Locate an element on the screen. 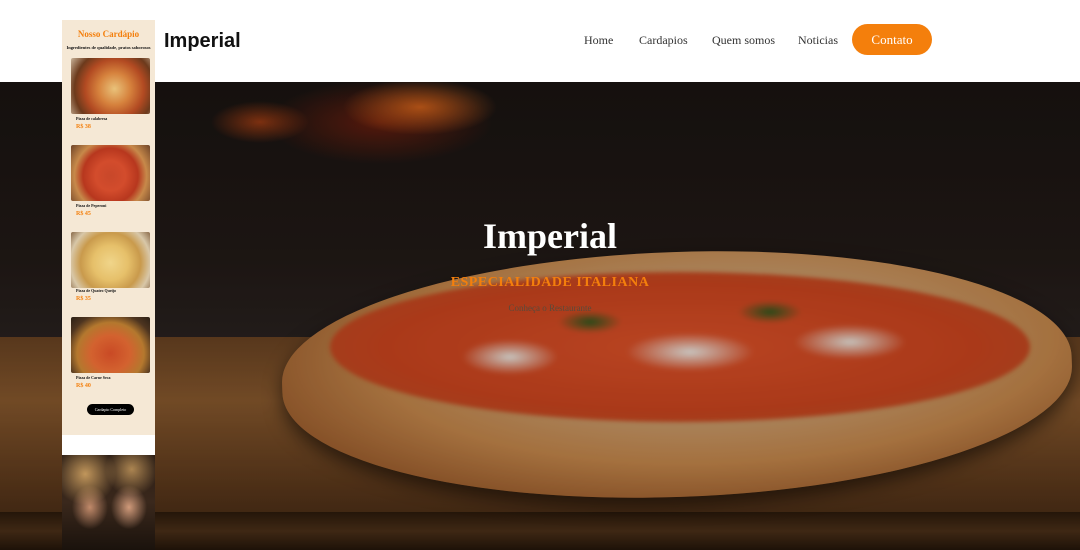 Image resolution: width=1080 pixels, height=550 pixels. menu-title: Nosso Cardápio is located at coordinates (108, 34).